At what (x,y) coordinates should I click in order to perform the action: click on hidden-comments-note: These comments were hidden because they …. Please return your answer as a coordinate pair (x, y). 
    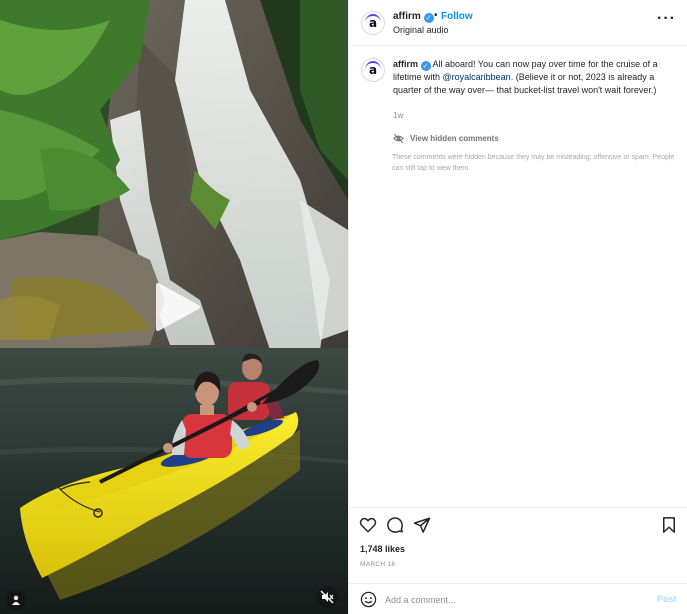
    Looking at the image, I should click on (533, 163).